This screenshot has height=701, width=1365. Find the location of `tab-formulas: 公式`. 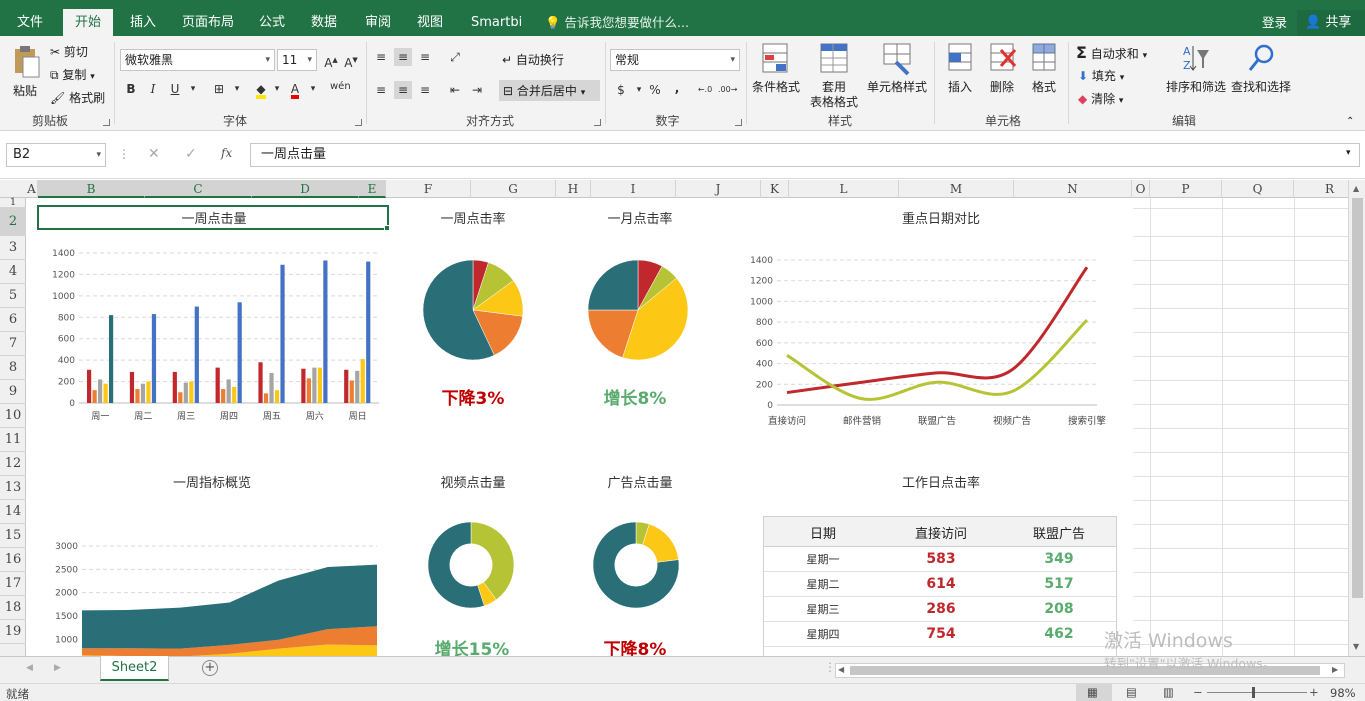

tab-formulas: 公式 is located at coordinates (272, 22).